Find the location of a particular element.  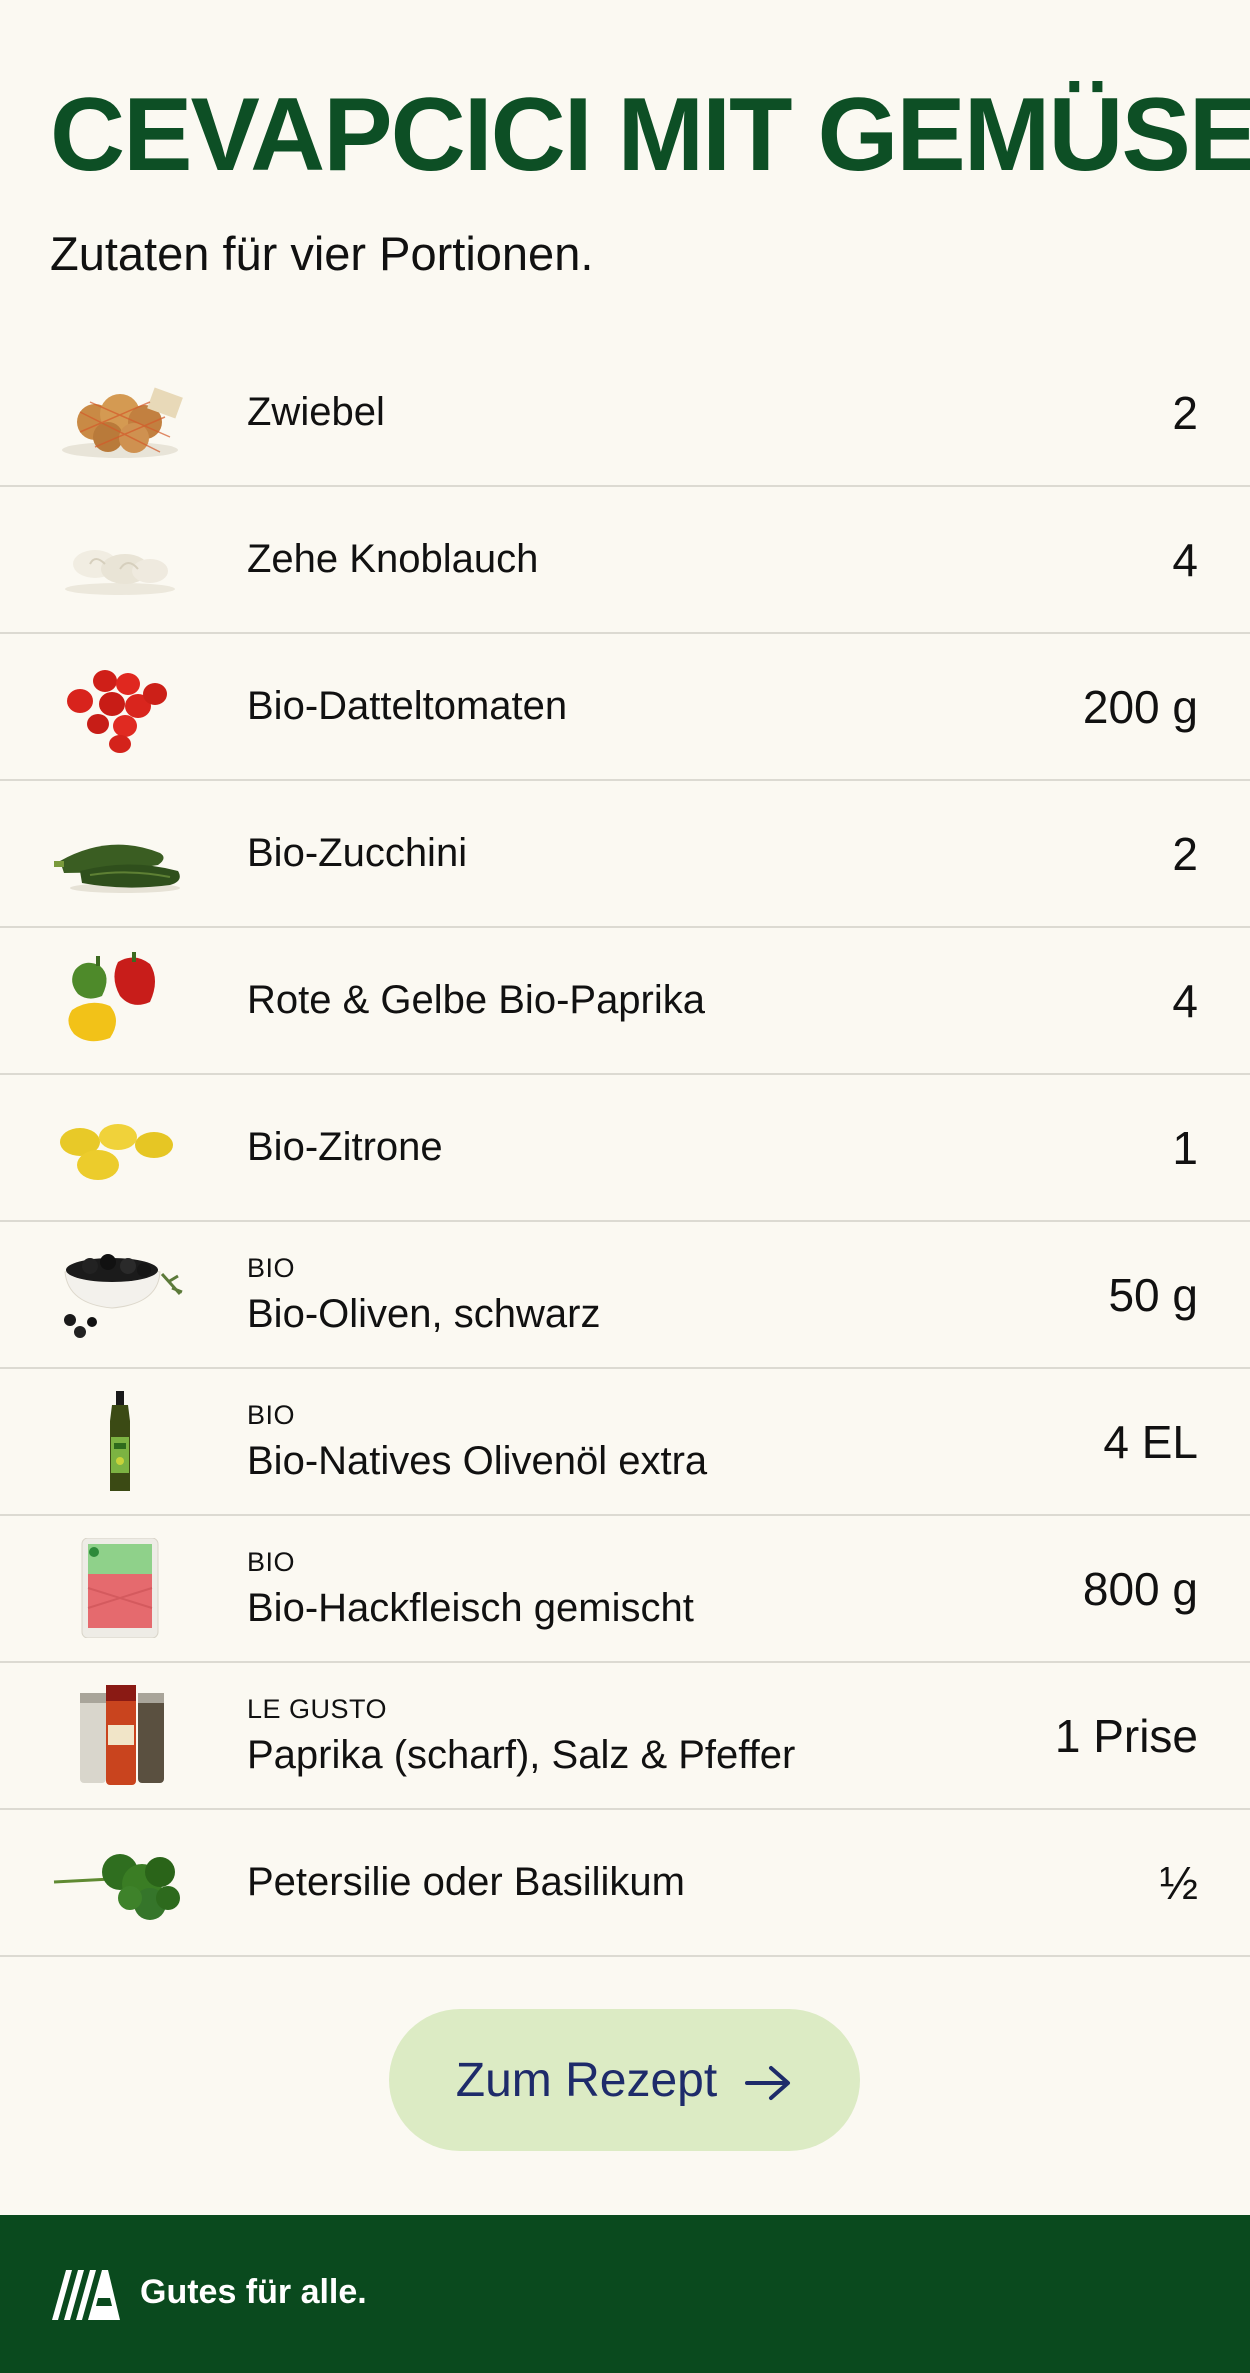

zum-rezept-button: Zum Rezept is located at coordinates (624, 2080).